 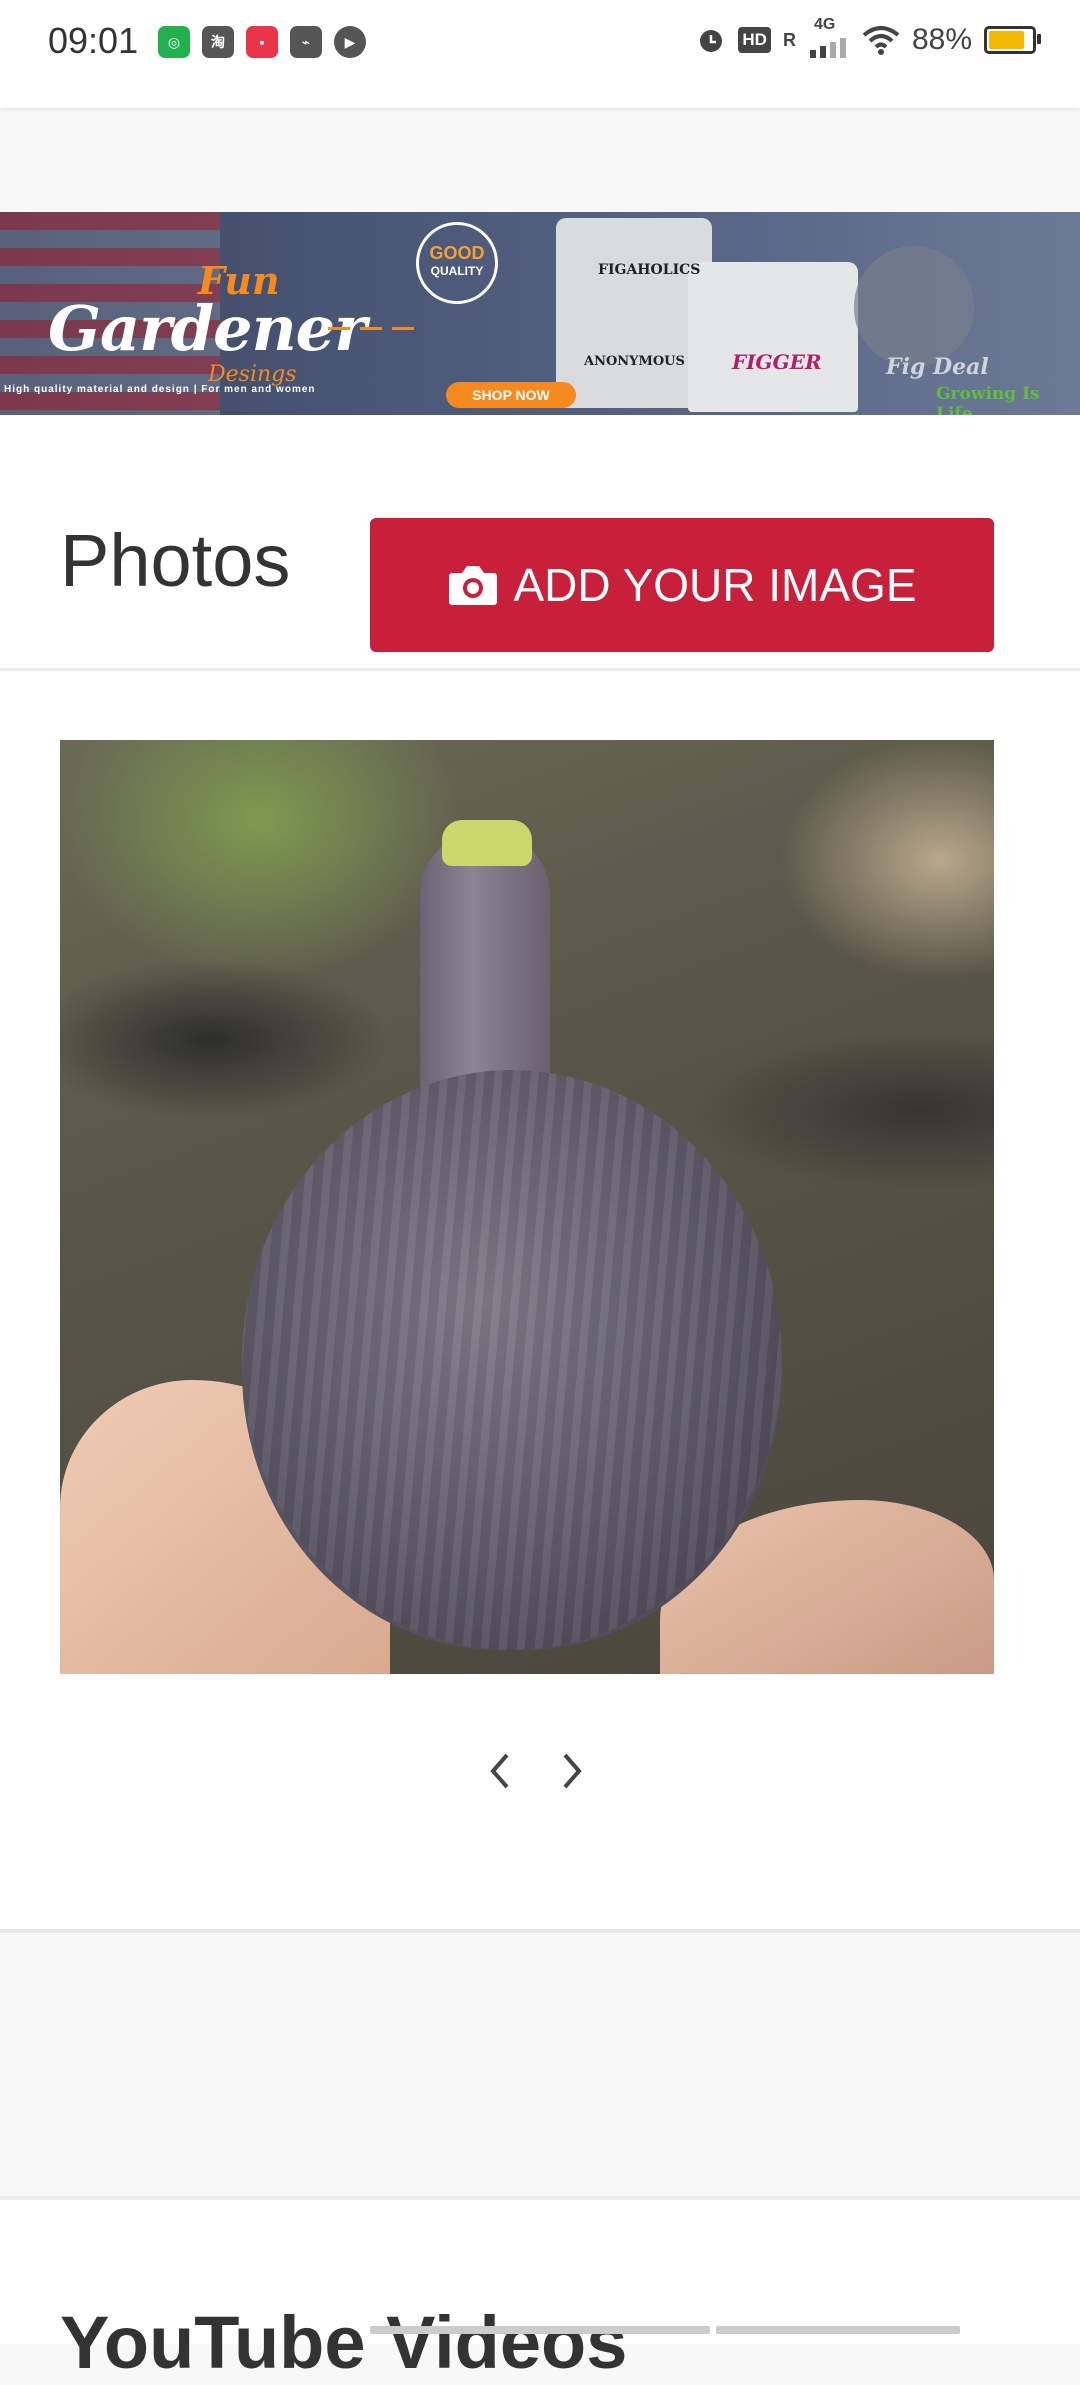 What do you see at coordinates (540, 54) in the screenshot?
I see `status-bar: 09:01 ◎ 淘 ▪ ⌁ ▶ HD R 4G 88%` at bounding box center [540, 54].